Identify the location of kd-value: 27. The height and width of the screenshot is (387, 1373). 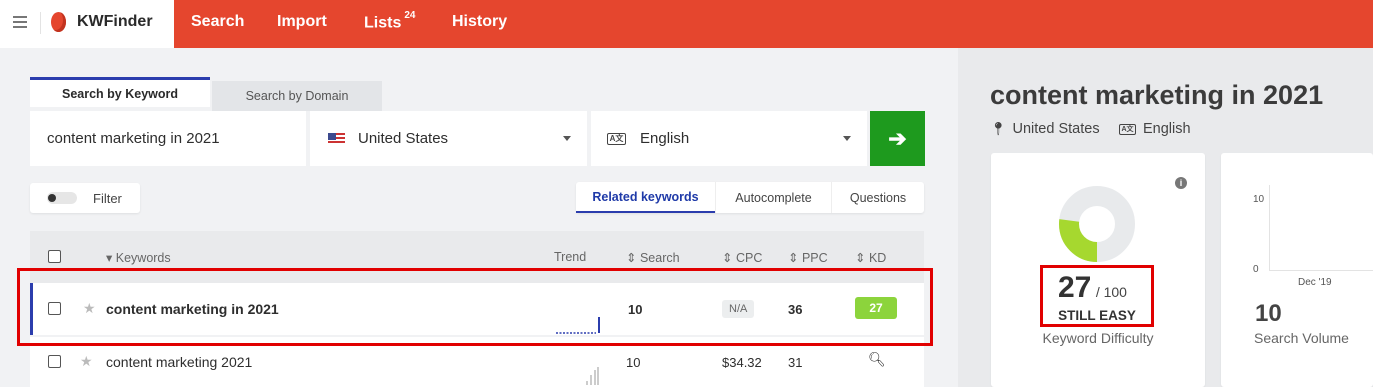
(1075, 287).